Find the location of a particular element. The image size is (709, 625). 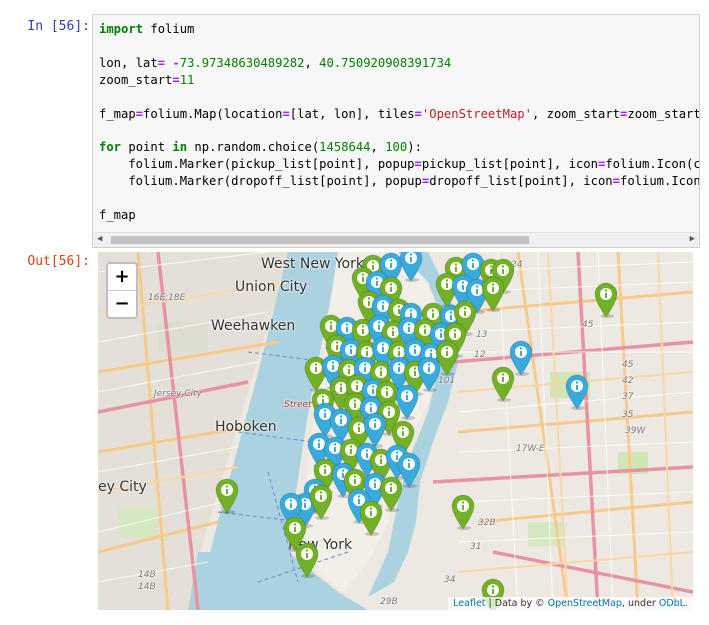

scrollbar-thumb is located at coordinates (320, 240).